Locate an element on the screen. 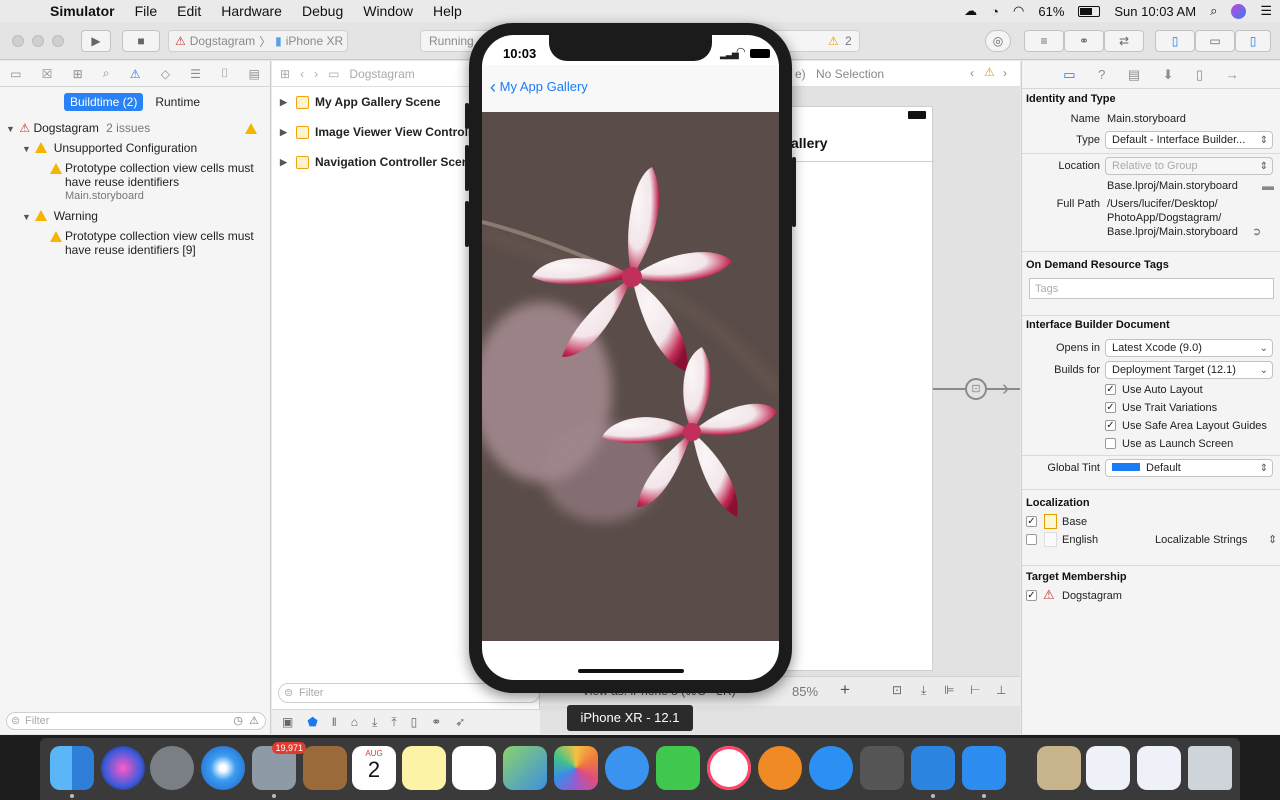 Image resolution: width=1280 pixels, height=800 pixels. back-button: ‹ My App Gallery is located at coordinates (539, 87).